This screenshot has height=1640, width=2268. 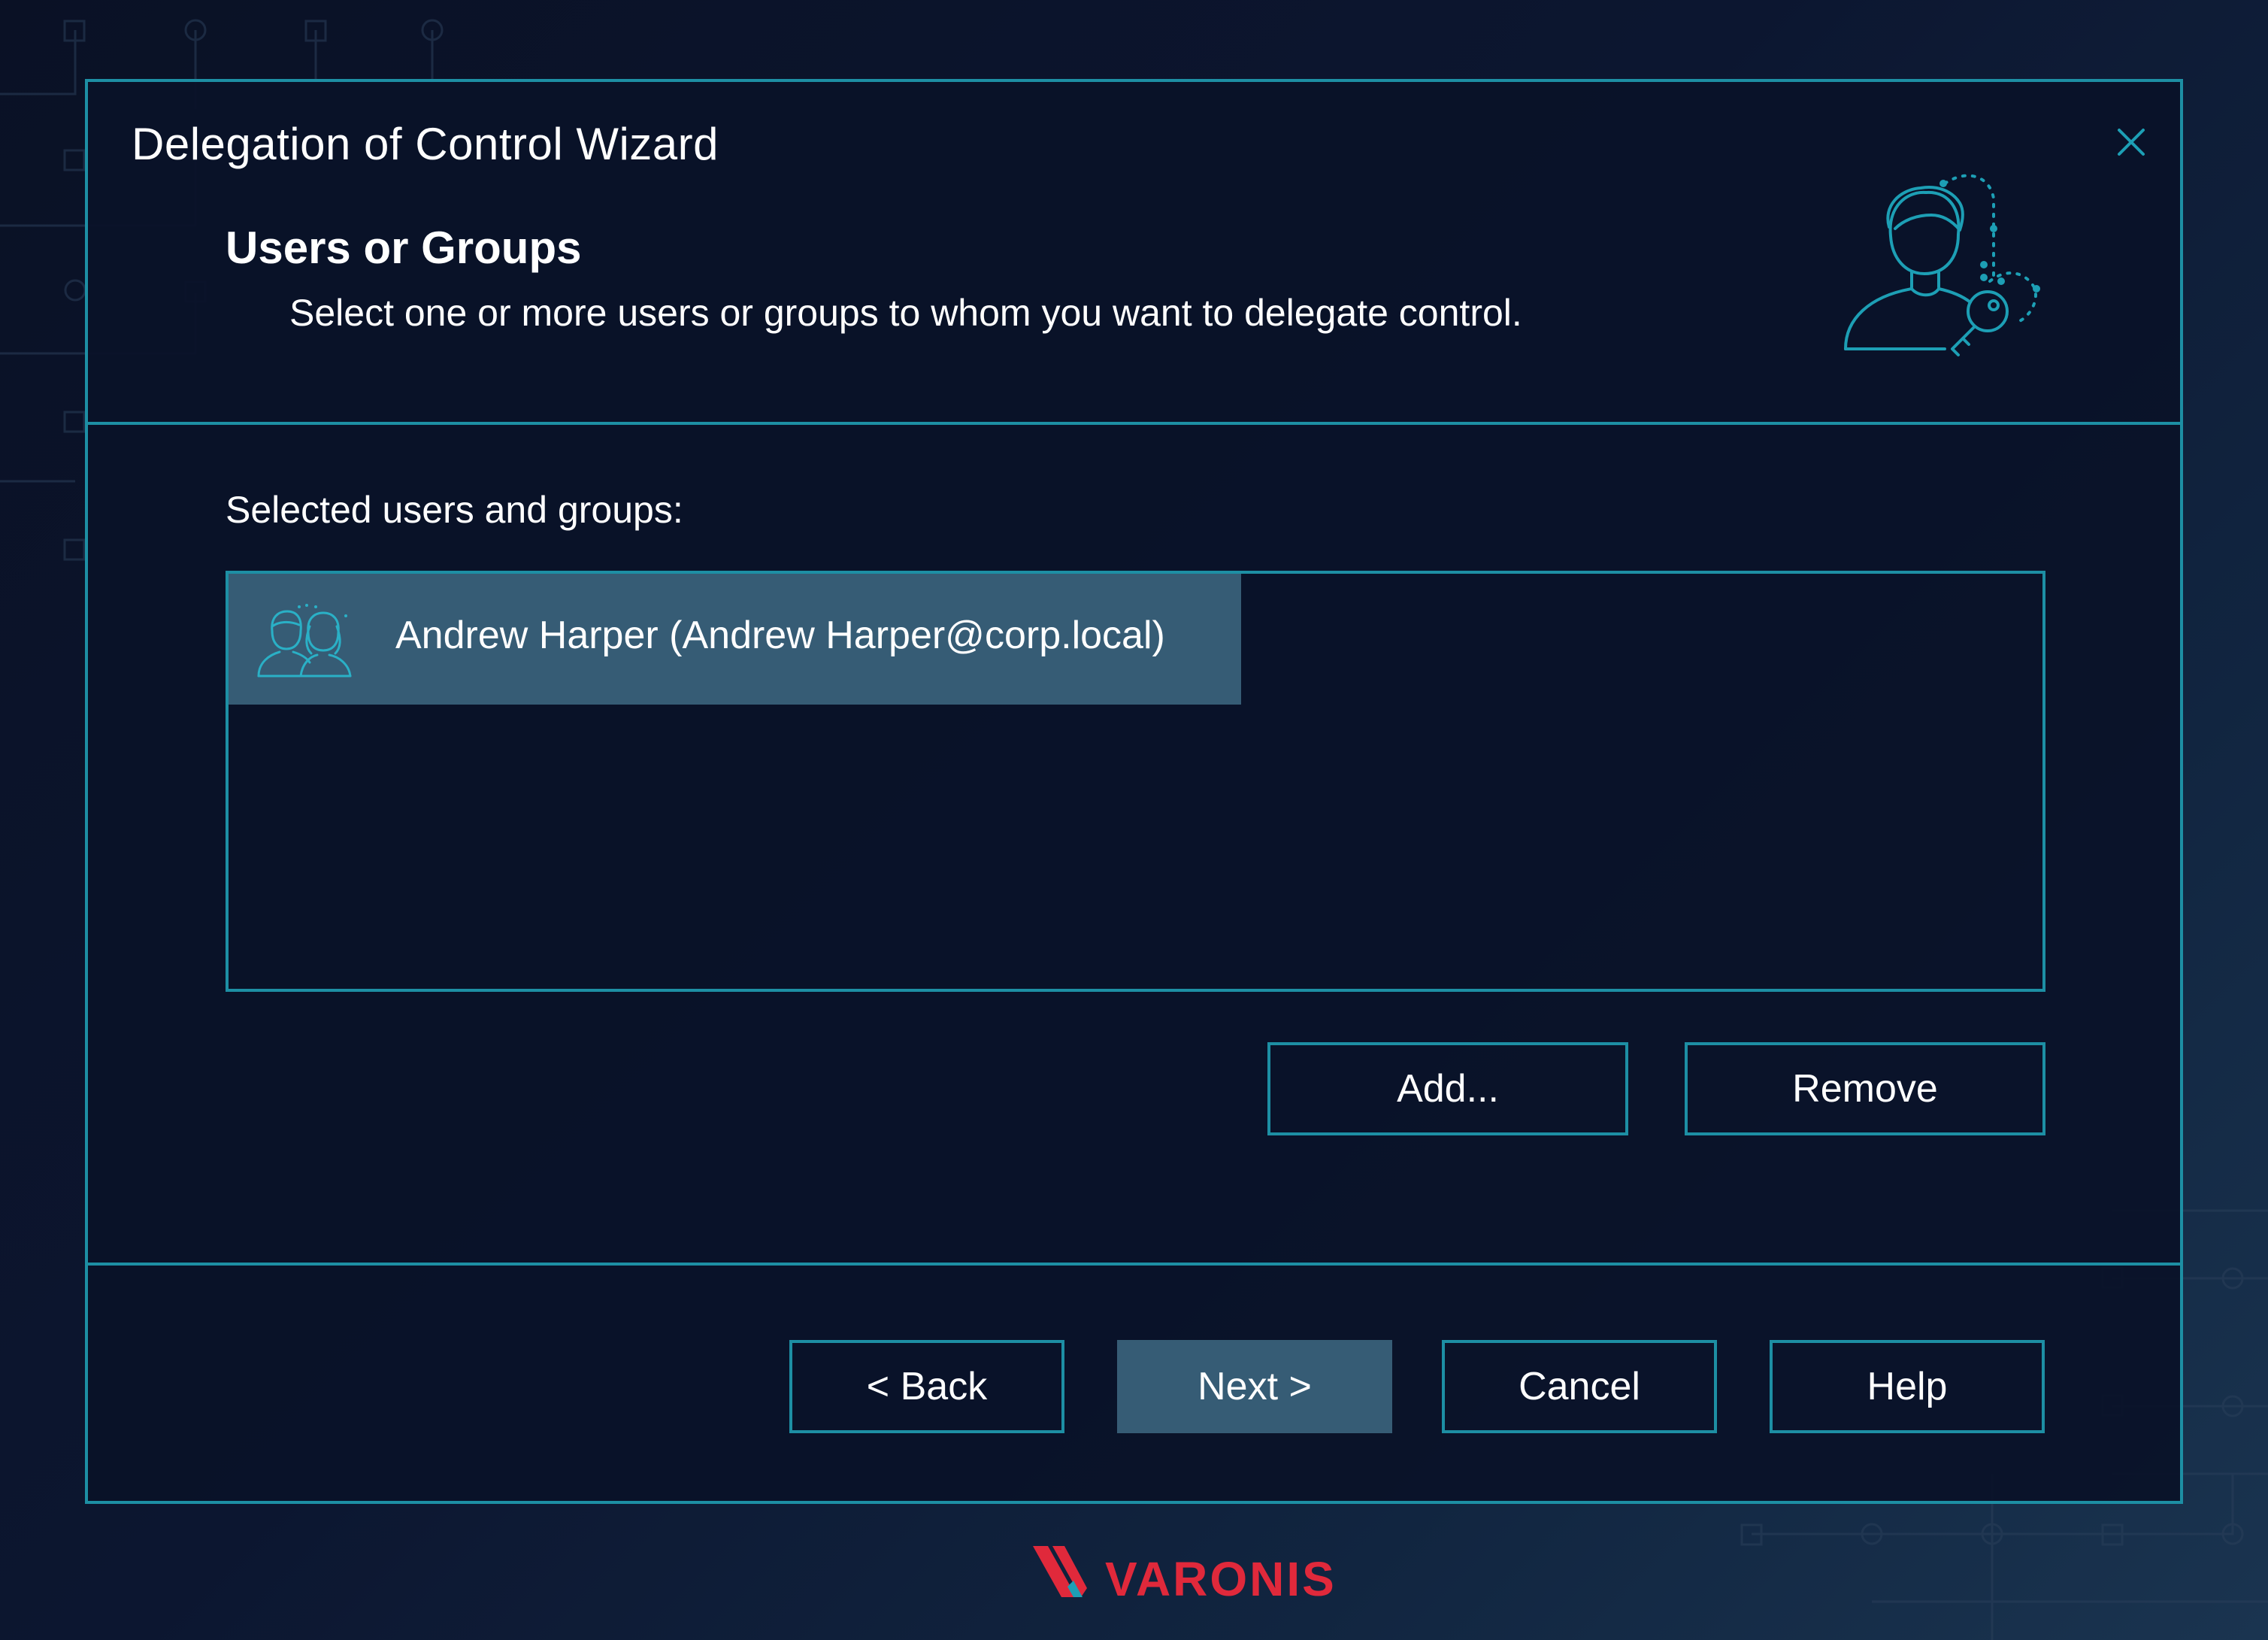 I want to click on remove-button: Remove, so click(x=1865, y=1088).